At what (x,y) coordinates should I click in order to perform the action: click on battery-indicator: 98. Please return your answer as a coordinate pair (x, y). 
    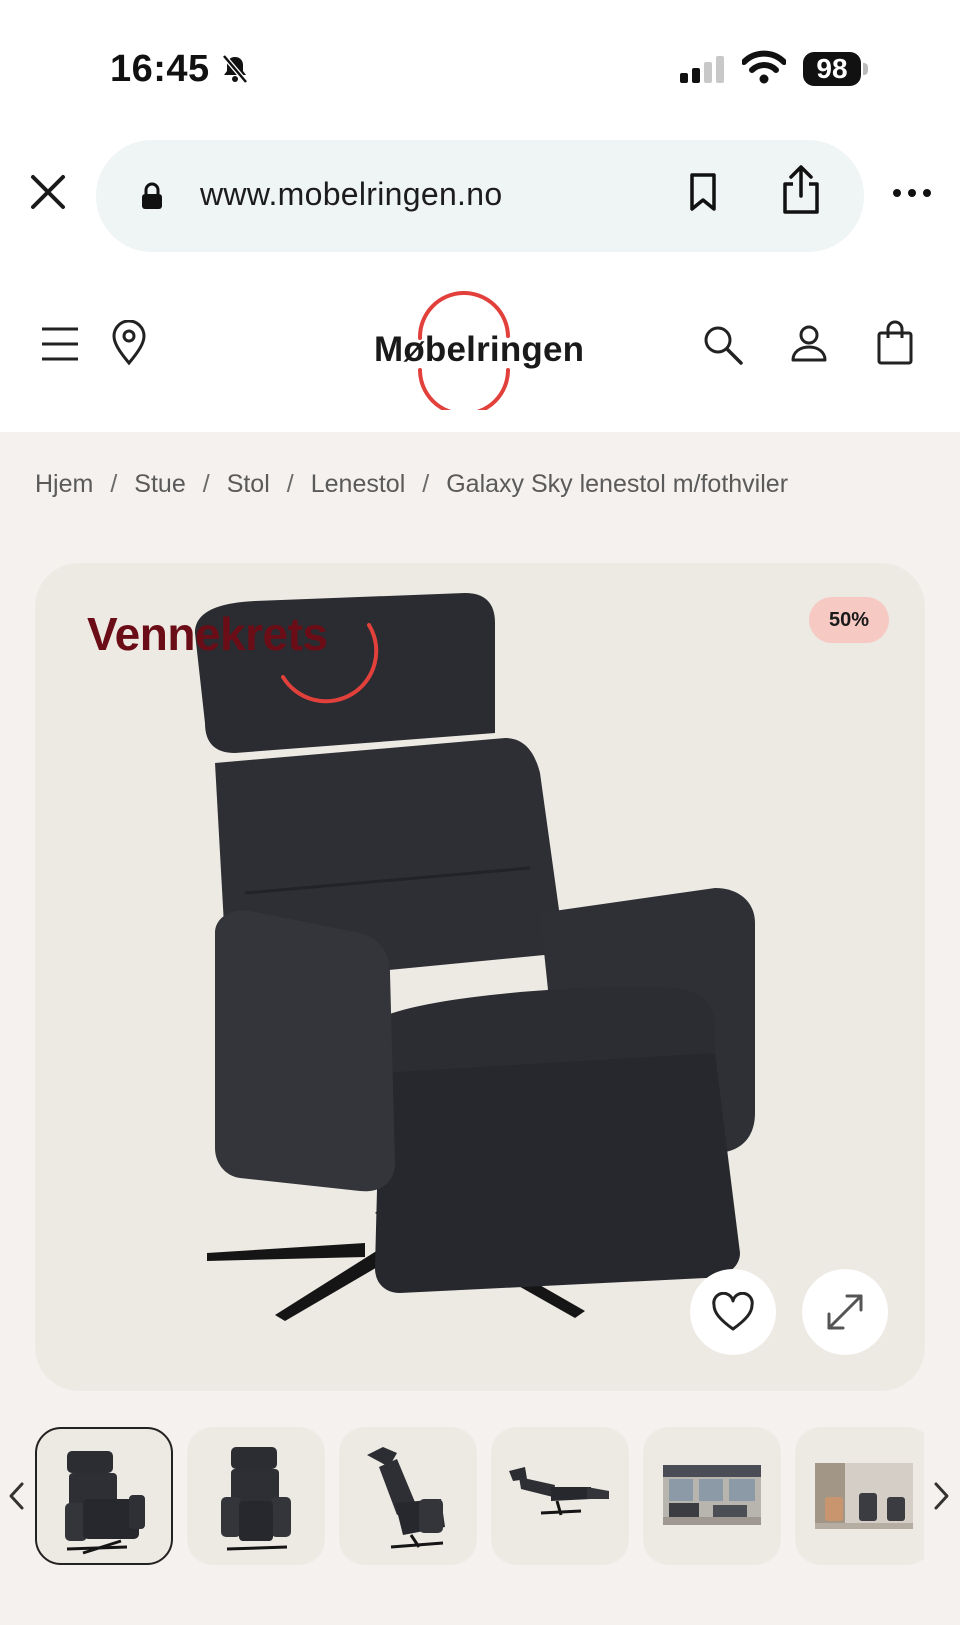
    Looking at the image, I should click on (836, 70).